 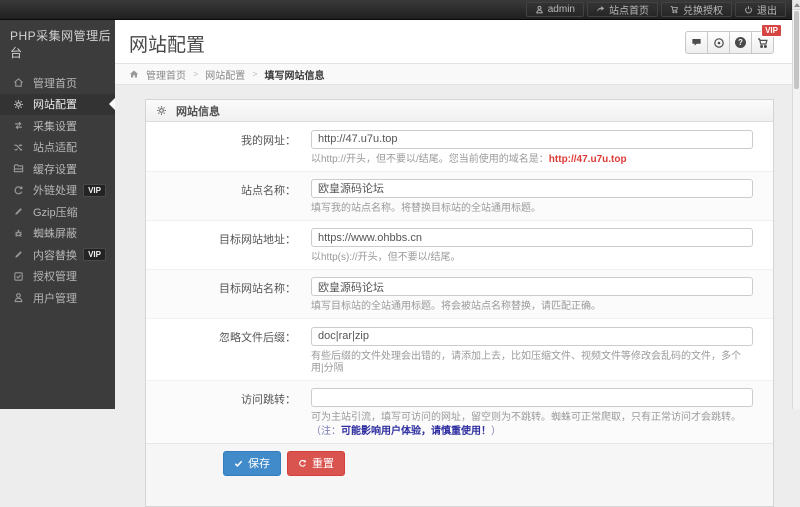 I want to click on sidebar-item-license: 授权管理, so click(x=57, y=277).